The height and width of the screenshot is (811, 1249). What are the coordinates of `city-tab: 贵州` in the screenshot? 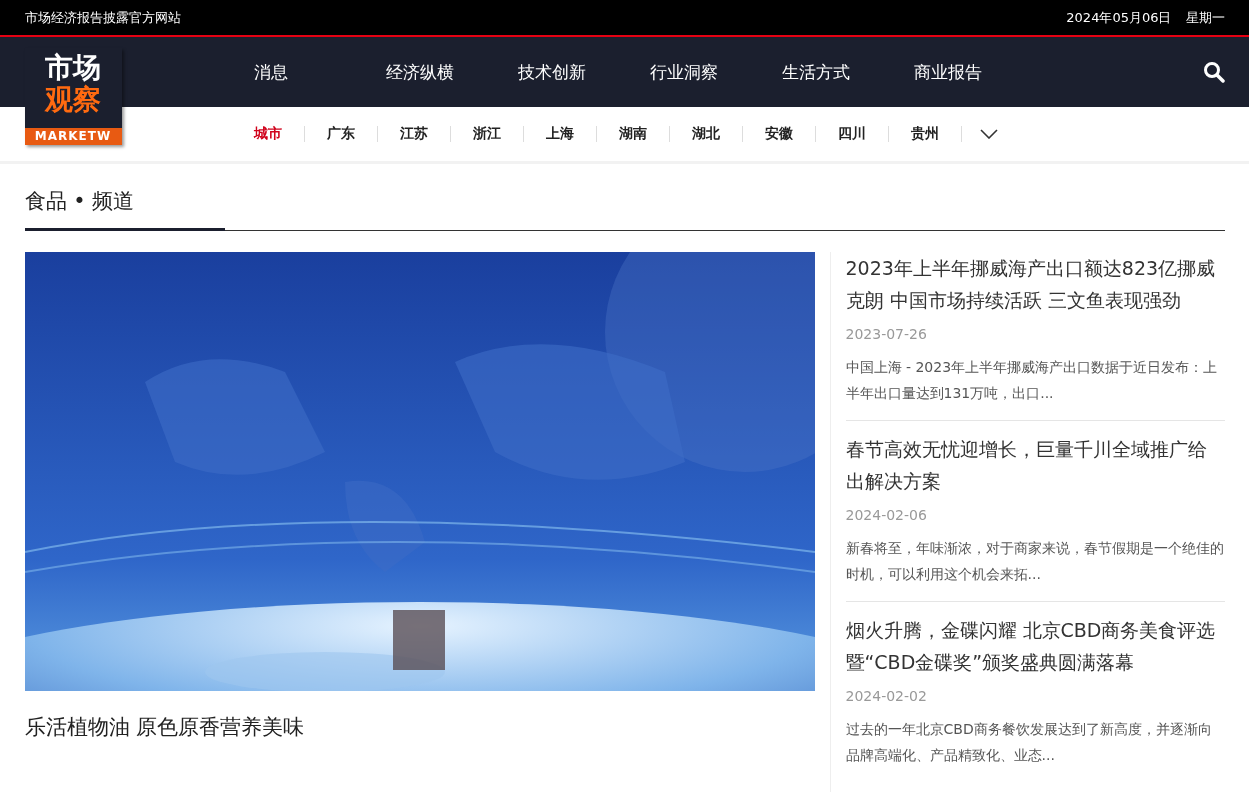 It's located at (924, 134).